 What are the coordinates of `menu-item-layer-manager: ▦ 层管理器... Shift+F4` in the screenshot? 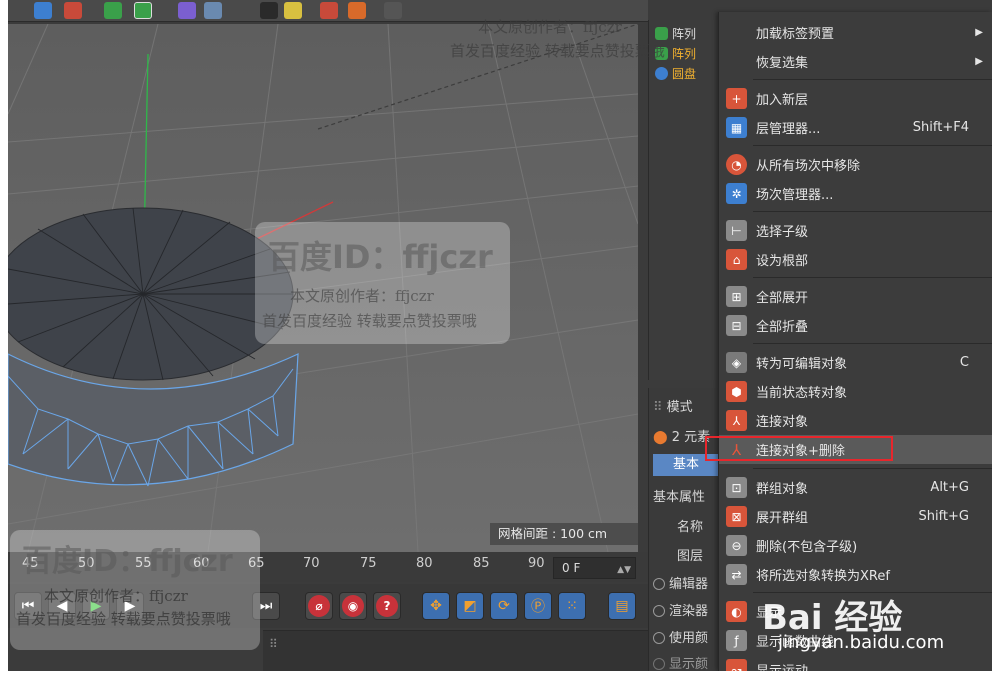 It's located at (855, 127).